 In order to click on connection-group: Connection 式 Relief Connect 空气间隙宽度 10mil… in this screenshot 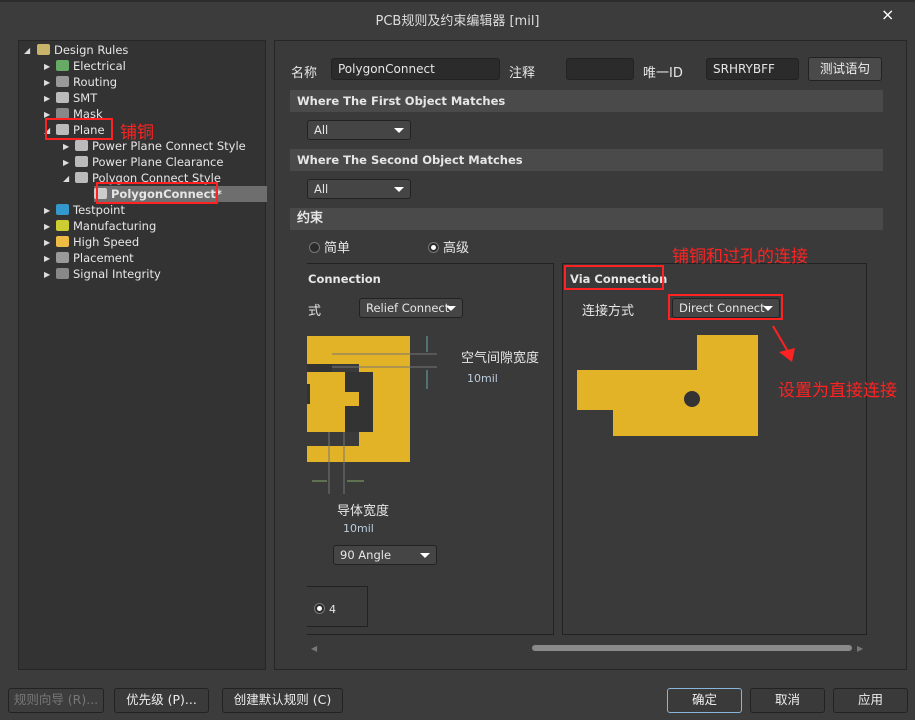, I will do `click(430, 449)`.